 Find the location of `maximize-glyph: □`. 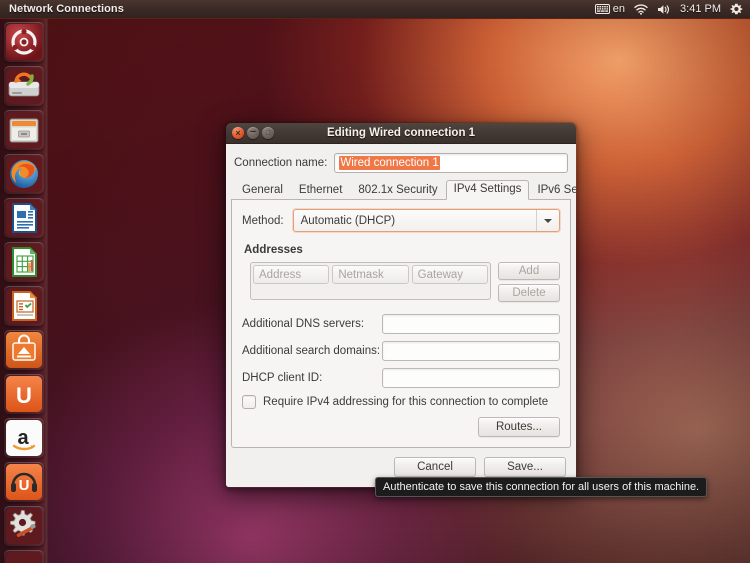

maximize-glyph: □ is located at coordinates (268, 133).